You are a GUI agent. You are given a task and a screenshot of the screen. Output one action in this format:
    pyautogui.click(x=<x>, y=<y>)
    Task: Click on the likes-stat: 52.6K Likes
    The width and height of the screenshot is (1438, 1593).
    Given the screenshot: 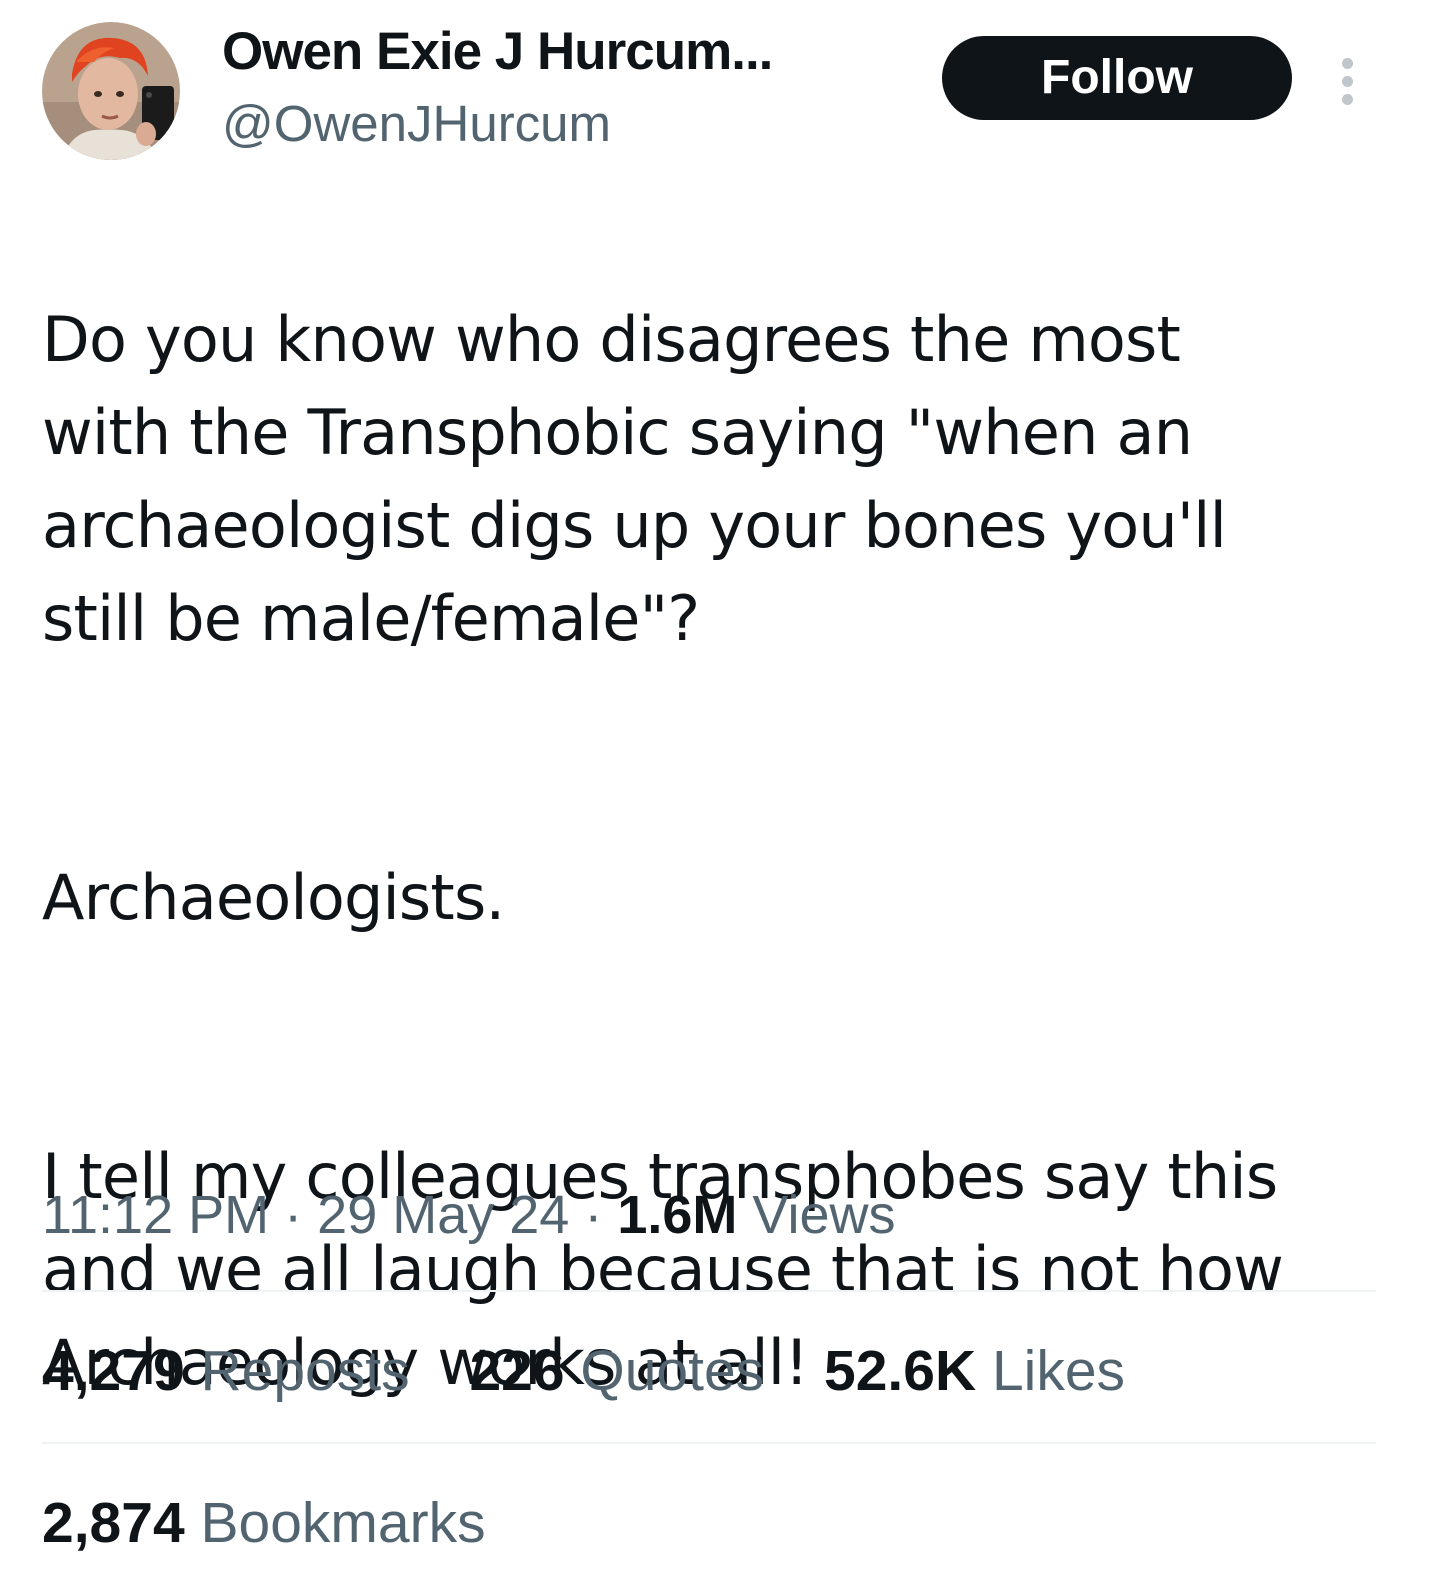 What is the action you would take?
    pyautogui.click(x=974, y=1371)
    